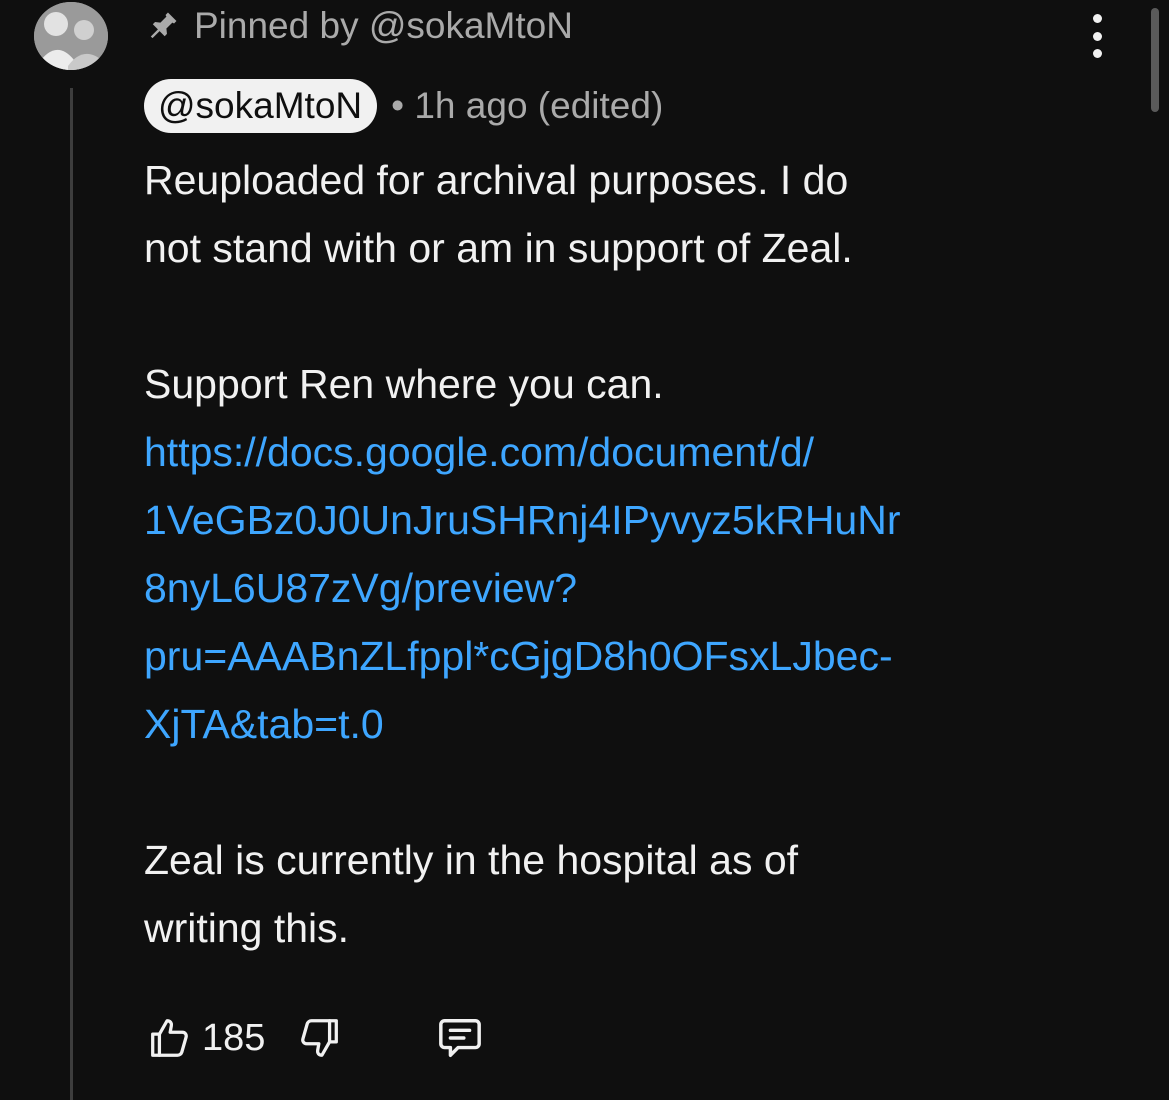 Image resolution: width=1169 pixels, height=1100 pixels. I want to click on comment-line: writing this., so click(247, 928).